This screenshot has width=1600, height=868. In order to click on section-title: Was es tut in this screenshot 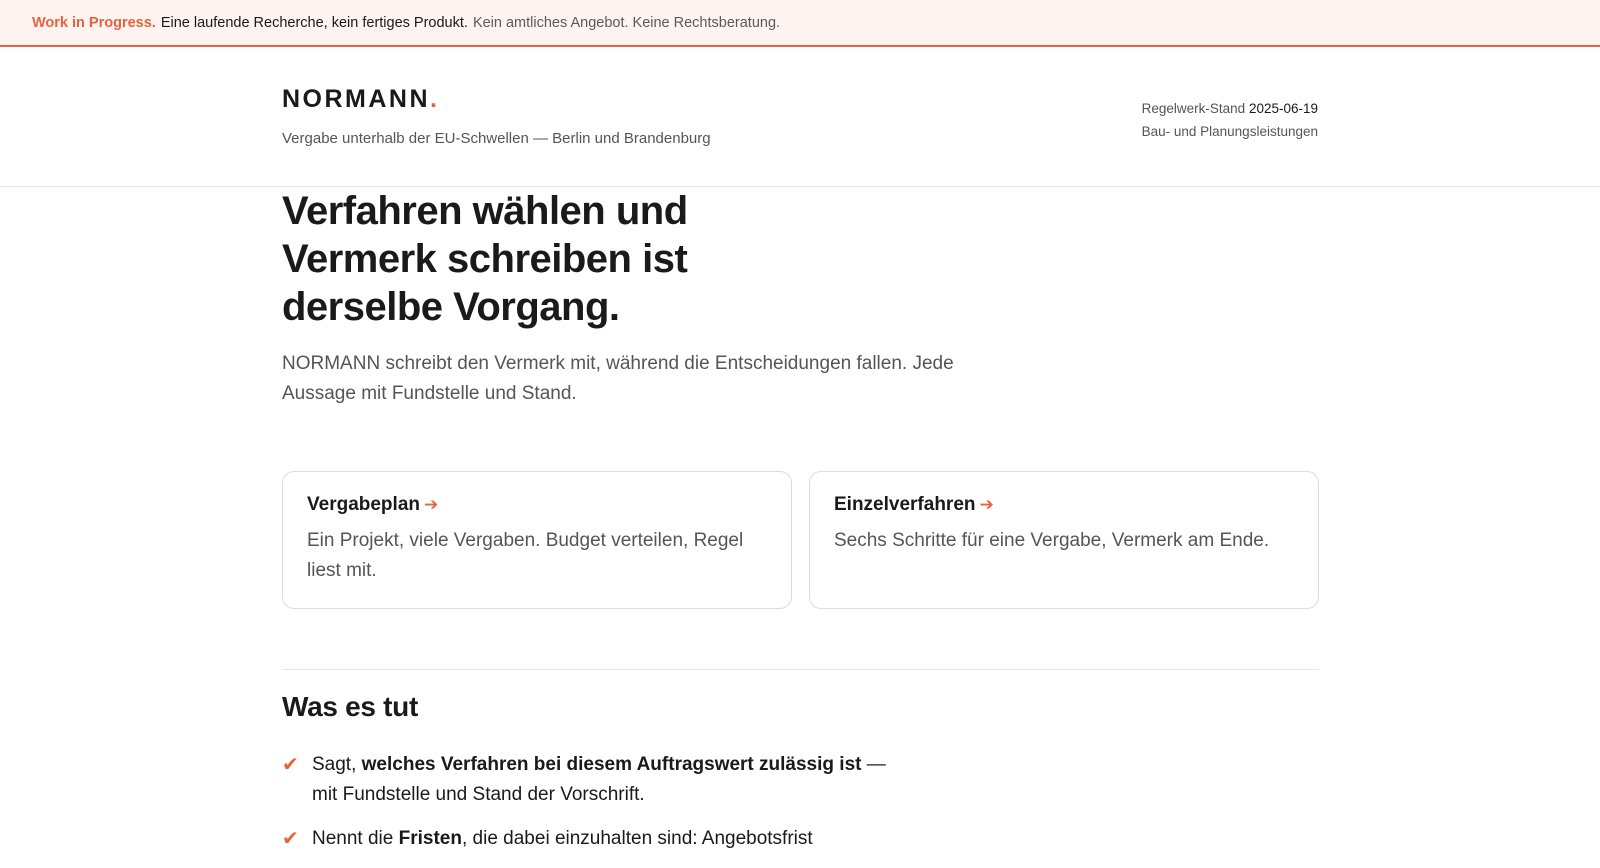, I will do `click(350, 706)`.